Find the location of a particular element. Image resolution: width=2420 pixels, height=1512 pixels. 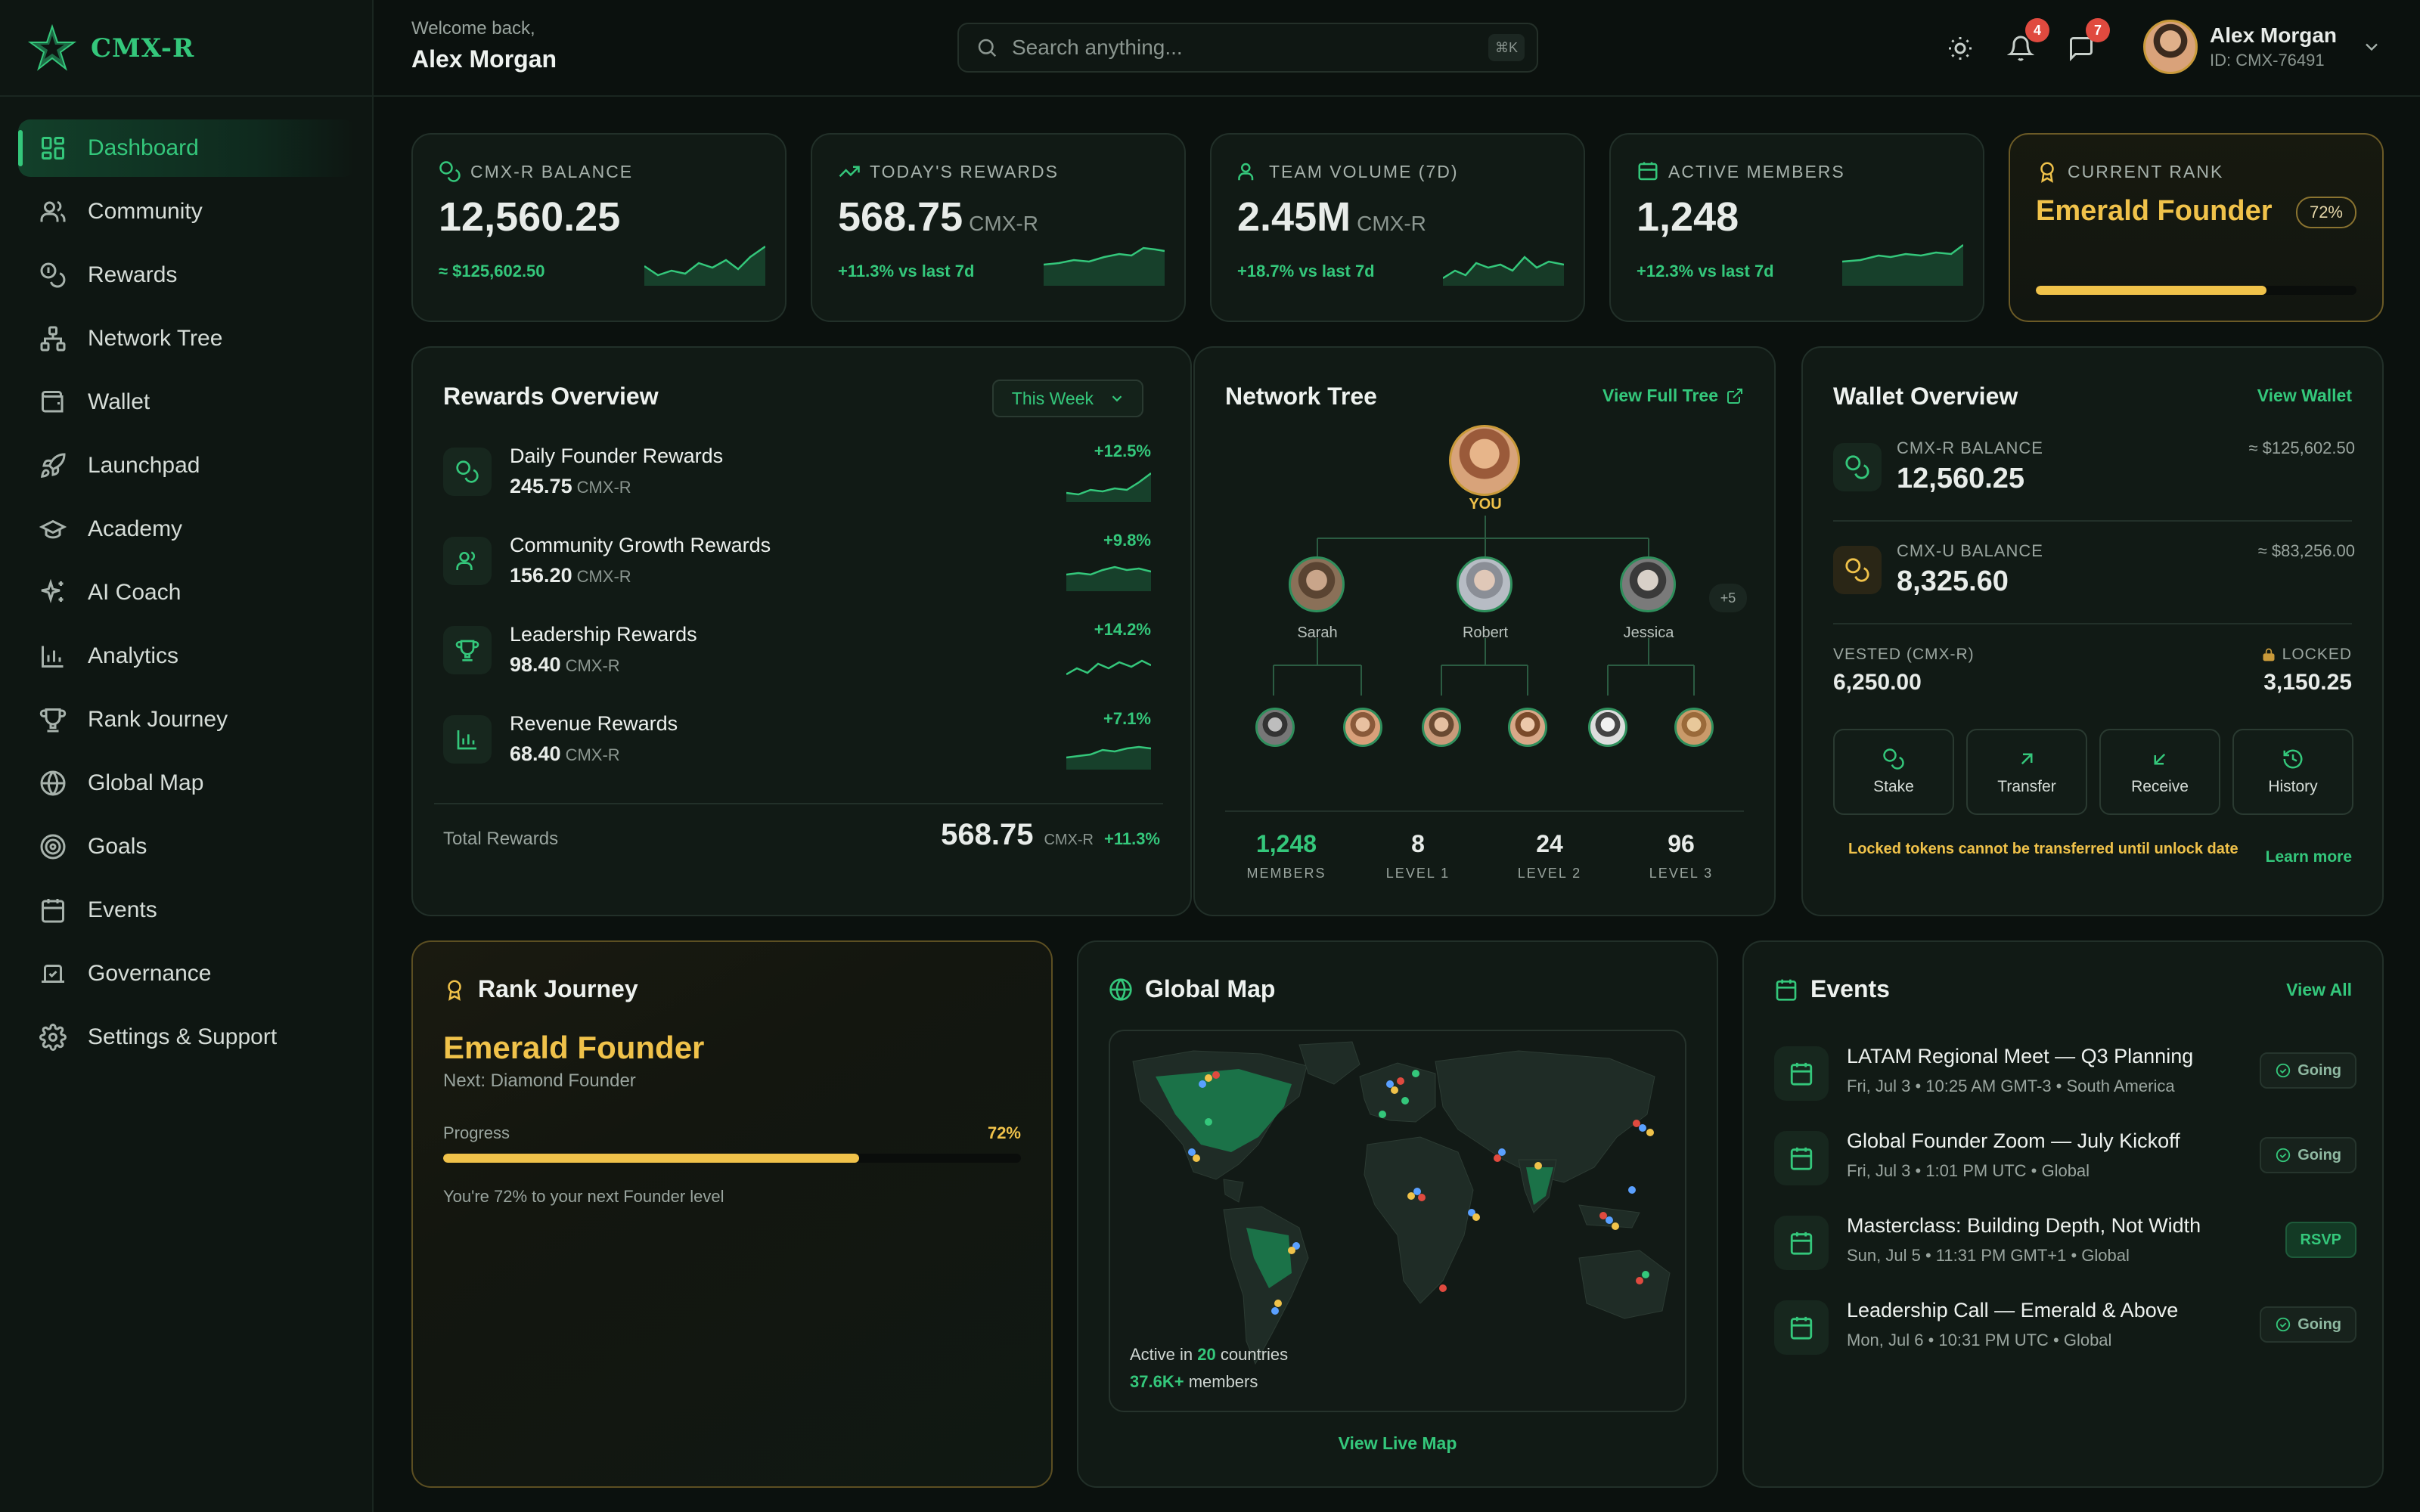

sidebar-item-academy: Academy is located at coordinates (186, 529).